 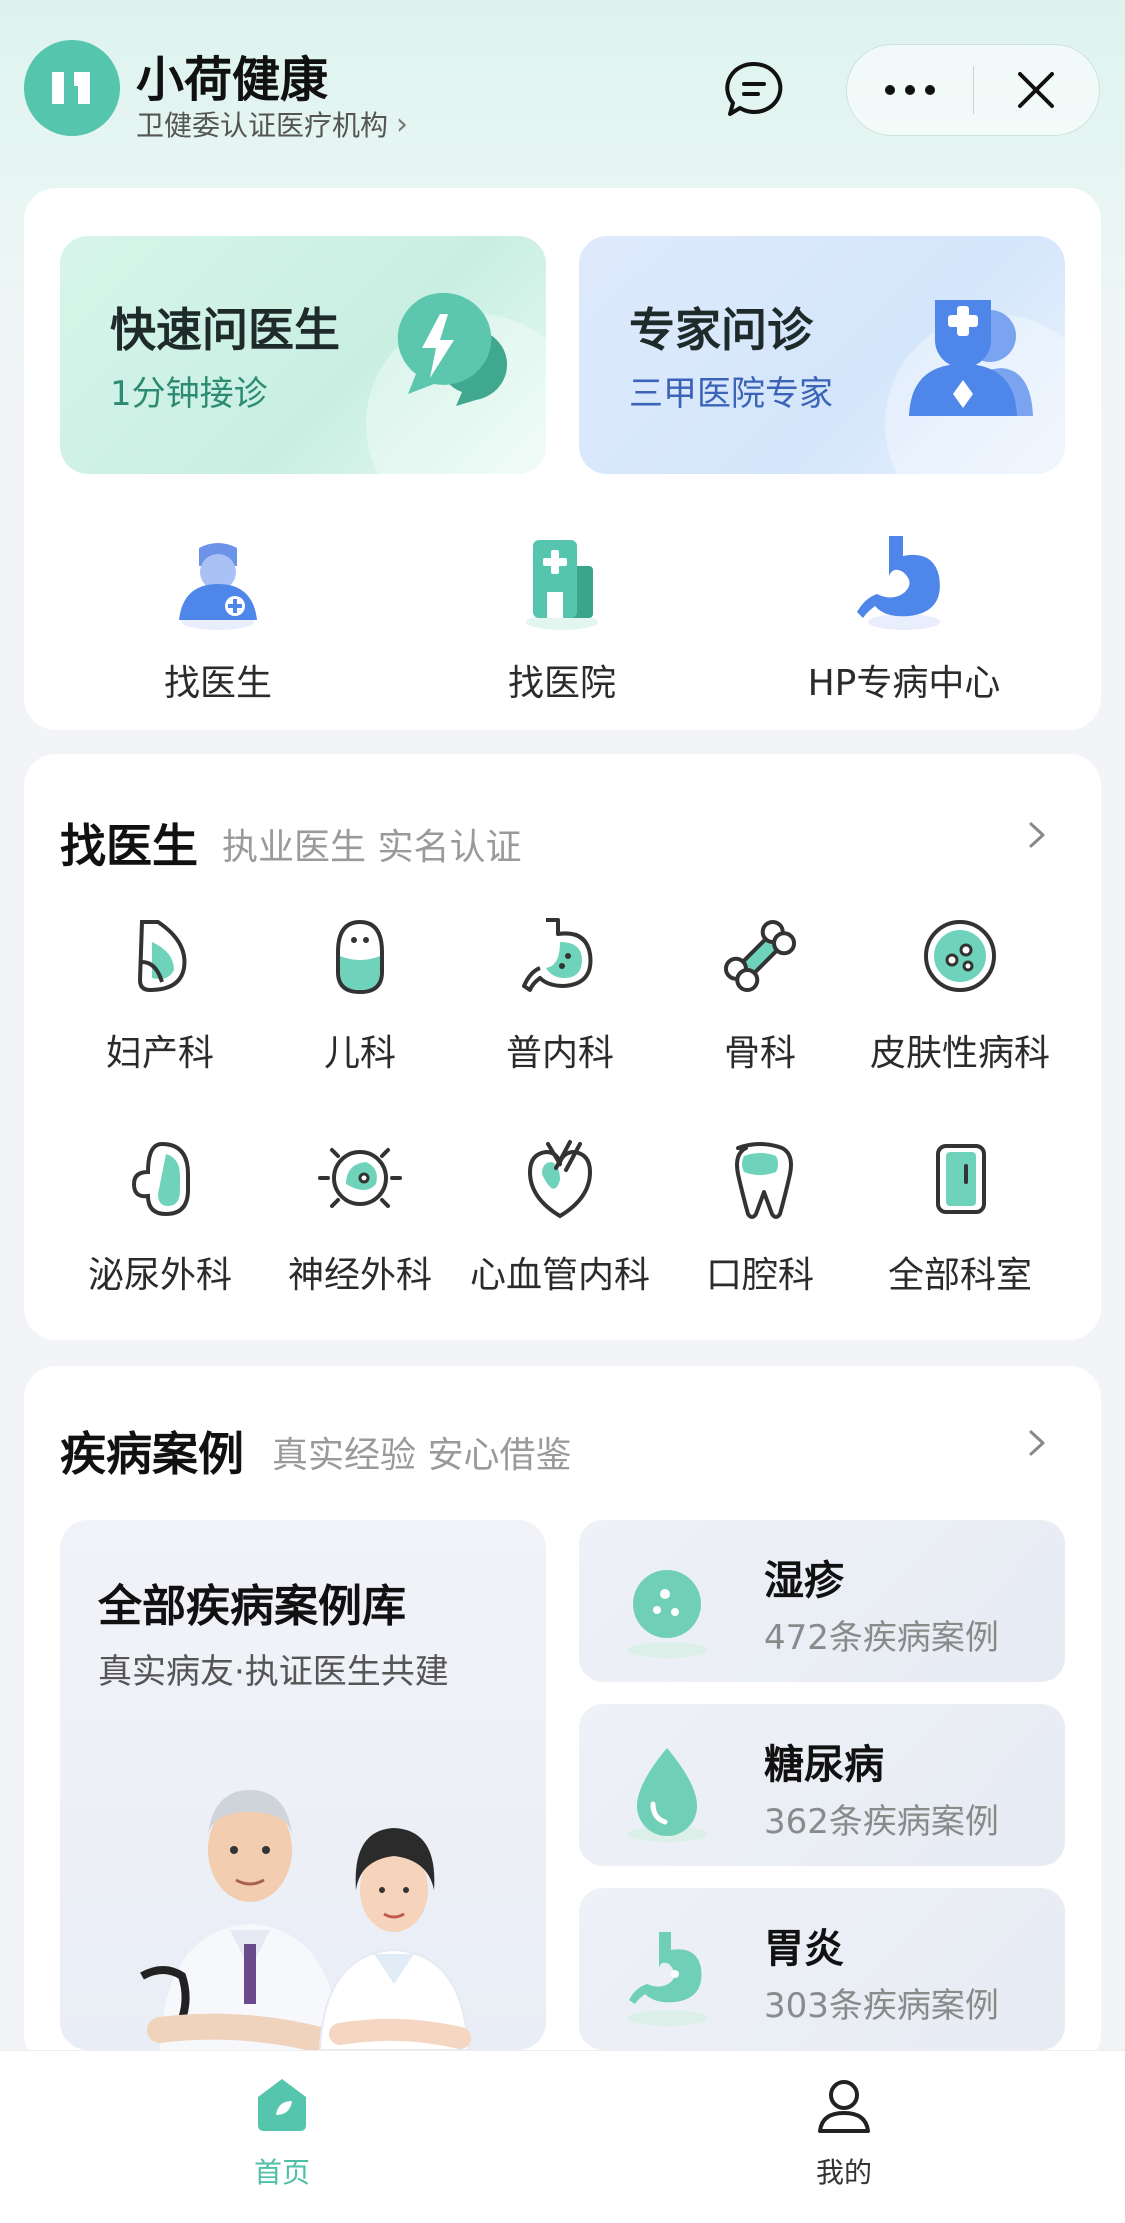 What do you see at coordinates (824, 1765) in the screenshot?
I see `case-title: 糖尿病` at bounding box center [824, 1765].